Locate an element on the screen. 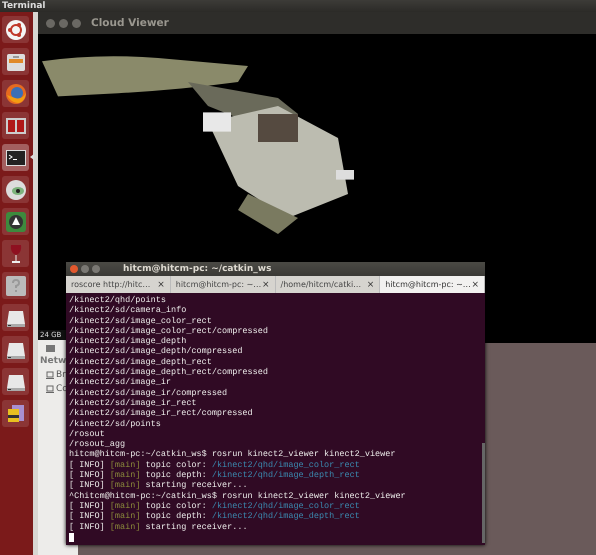 This screenshot has width=596, height=555. output-line: /kinect2/sd/image_ir is located at coordinates (120, 382).